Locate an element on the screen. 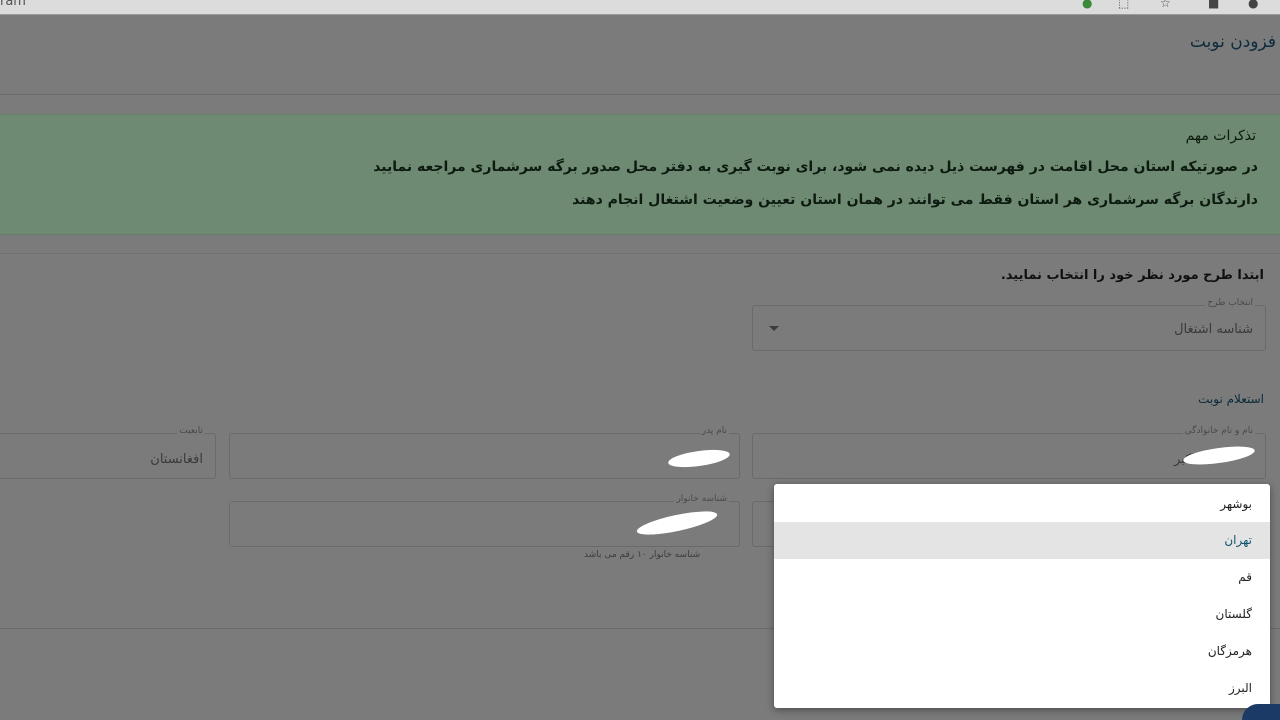 This screenshot has height=720, width=1280. father-name-label: نام پدر is located at coordinates (714, 431).